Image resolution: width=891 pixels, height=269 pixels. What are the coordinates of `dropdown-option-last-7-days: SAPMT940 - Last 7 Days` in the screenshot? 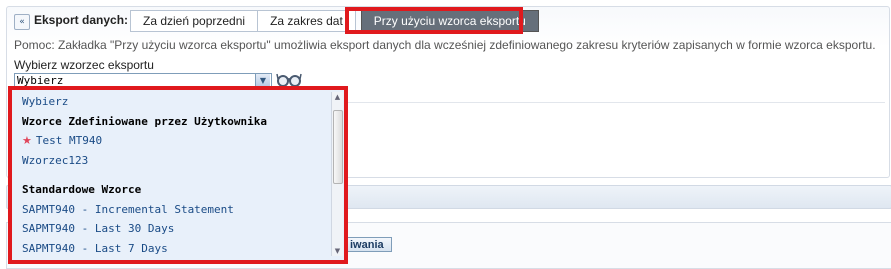 It's located at (173, 248).